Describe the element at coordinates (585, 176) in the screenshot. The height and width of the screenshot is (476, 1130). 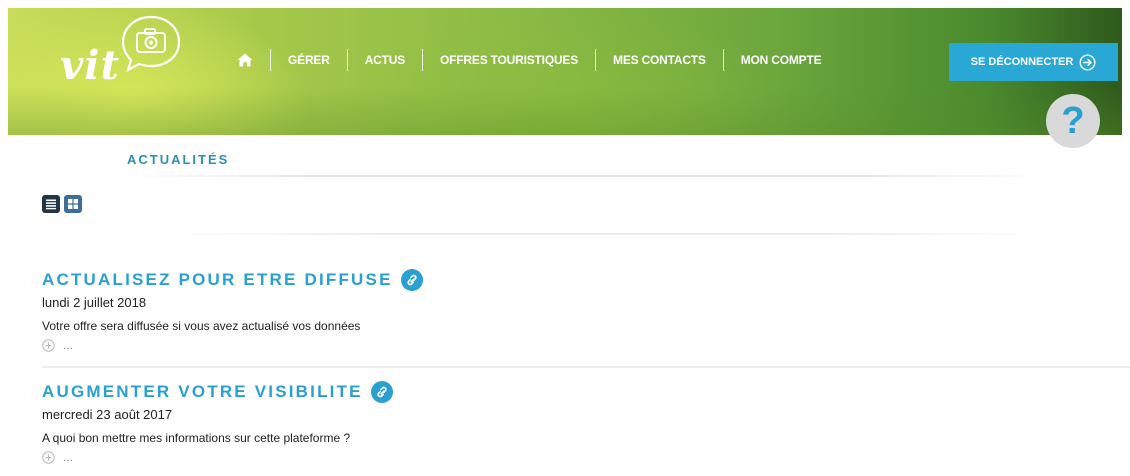
I see `title-divider` at that location.